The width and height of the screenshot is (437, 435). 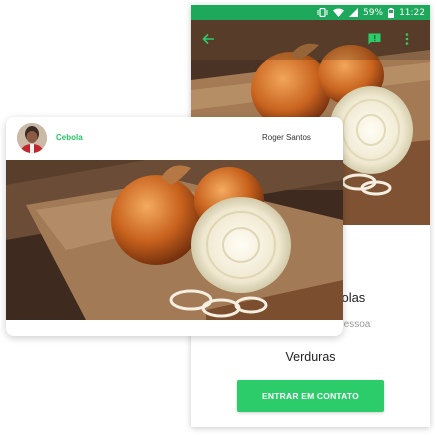 I want to click on contact-button: ENTRAR EM CONTATO, so click(x=310, y=396).